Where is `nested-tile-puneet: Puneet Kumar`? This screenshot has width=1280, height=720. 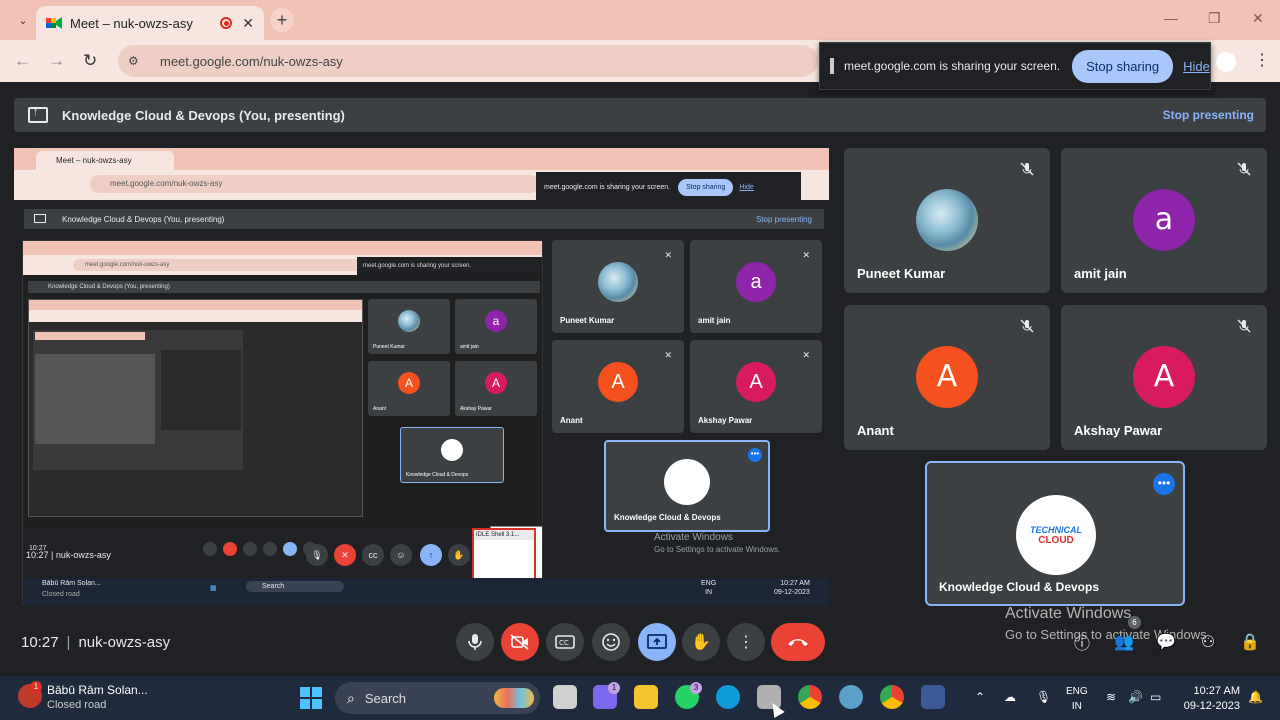 nested-tile-puneet: Puneet Kumar is located at coordinates (409, 326).